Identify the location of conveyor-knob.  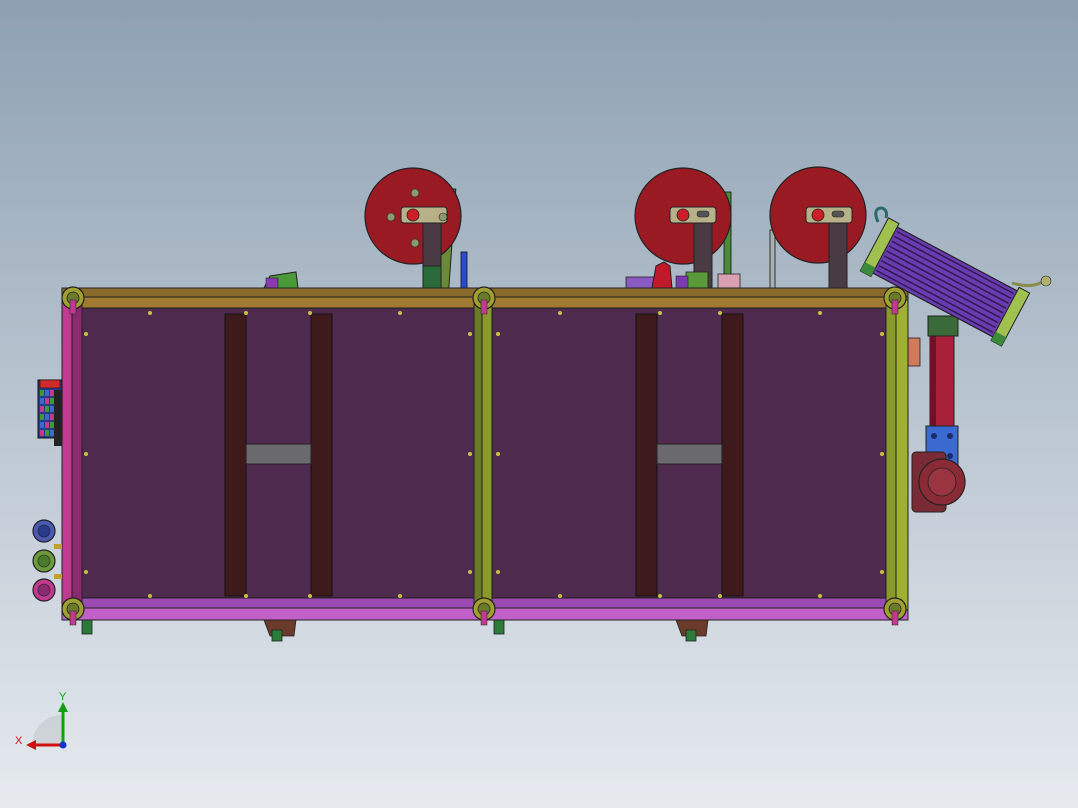
(1046, 281).